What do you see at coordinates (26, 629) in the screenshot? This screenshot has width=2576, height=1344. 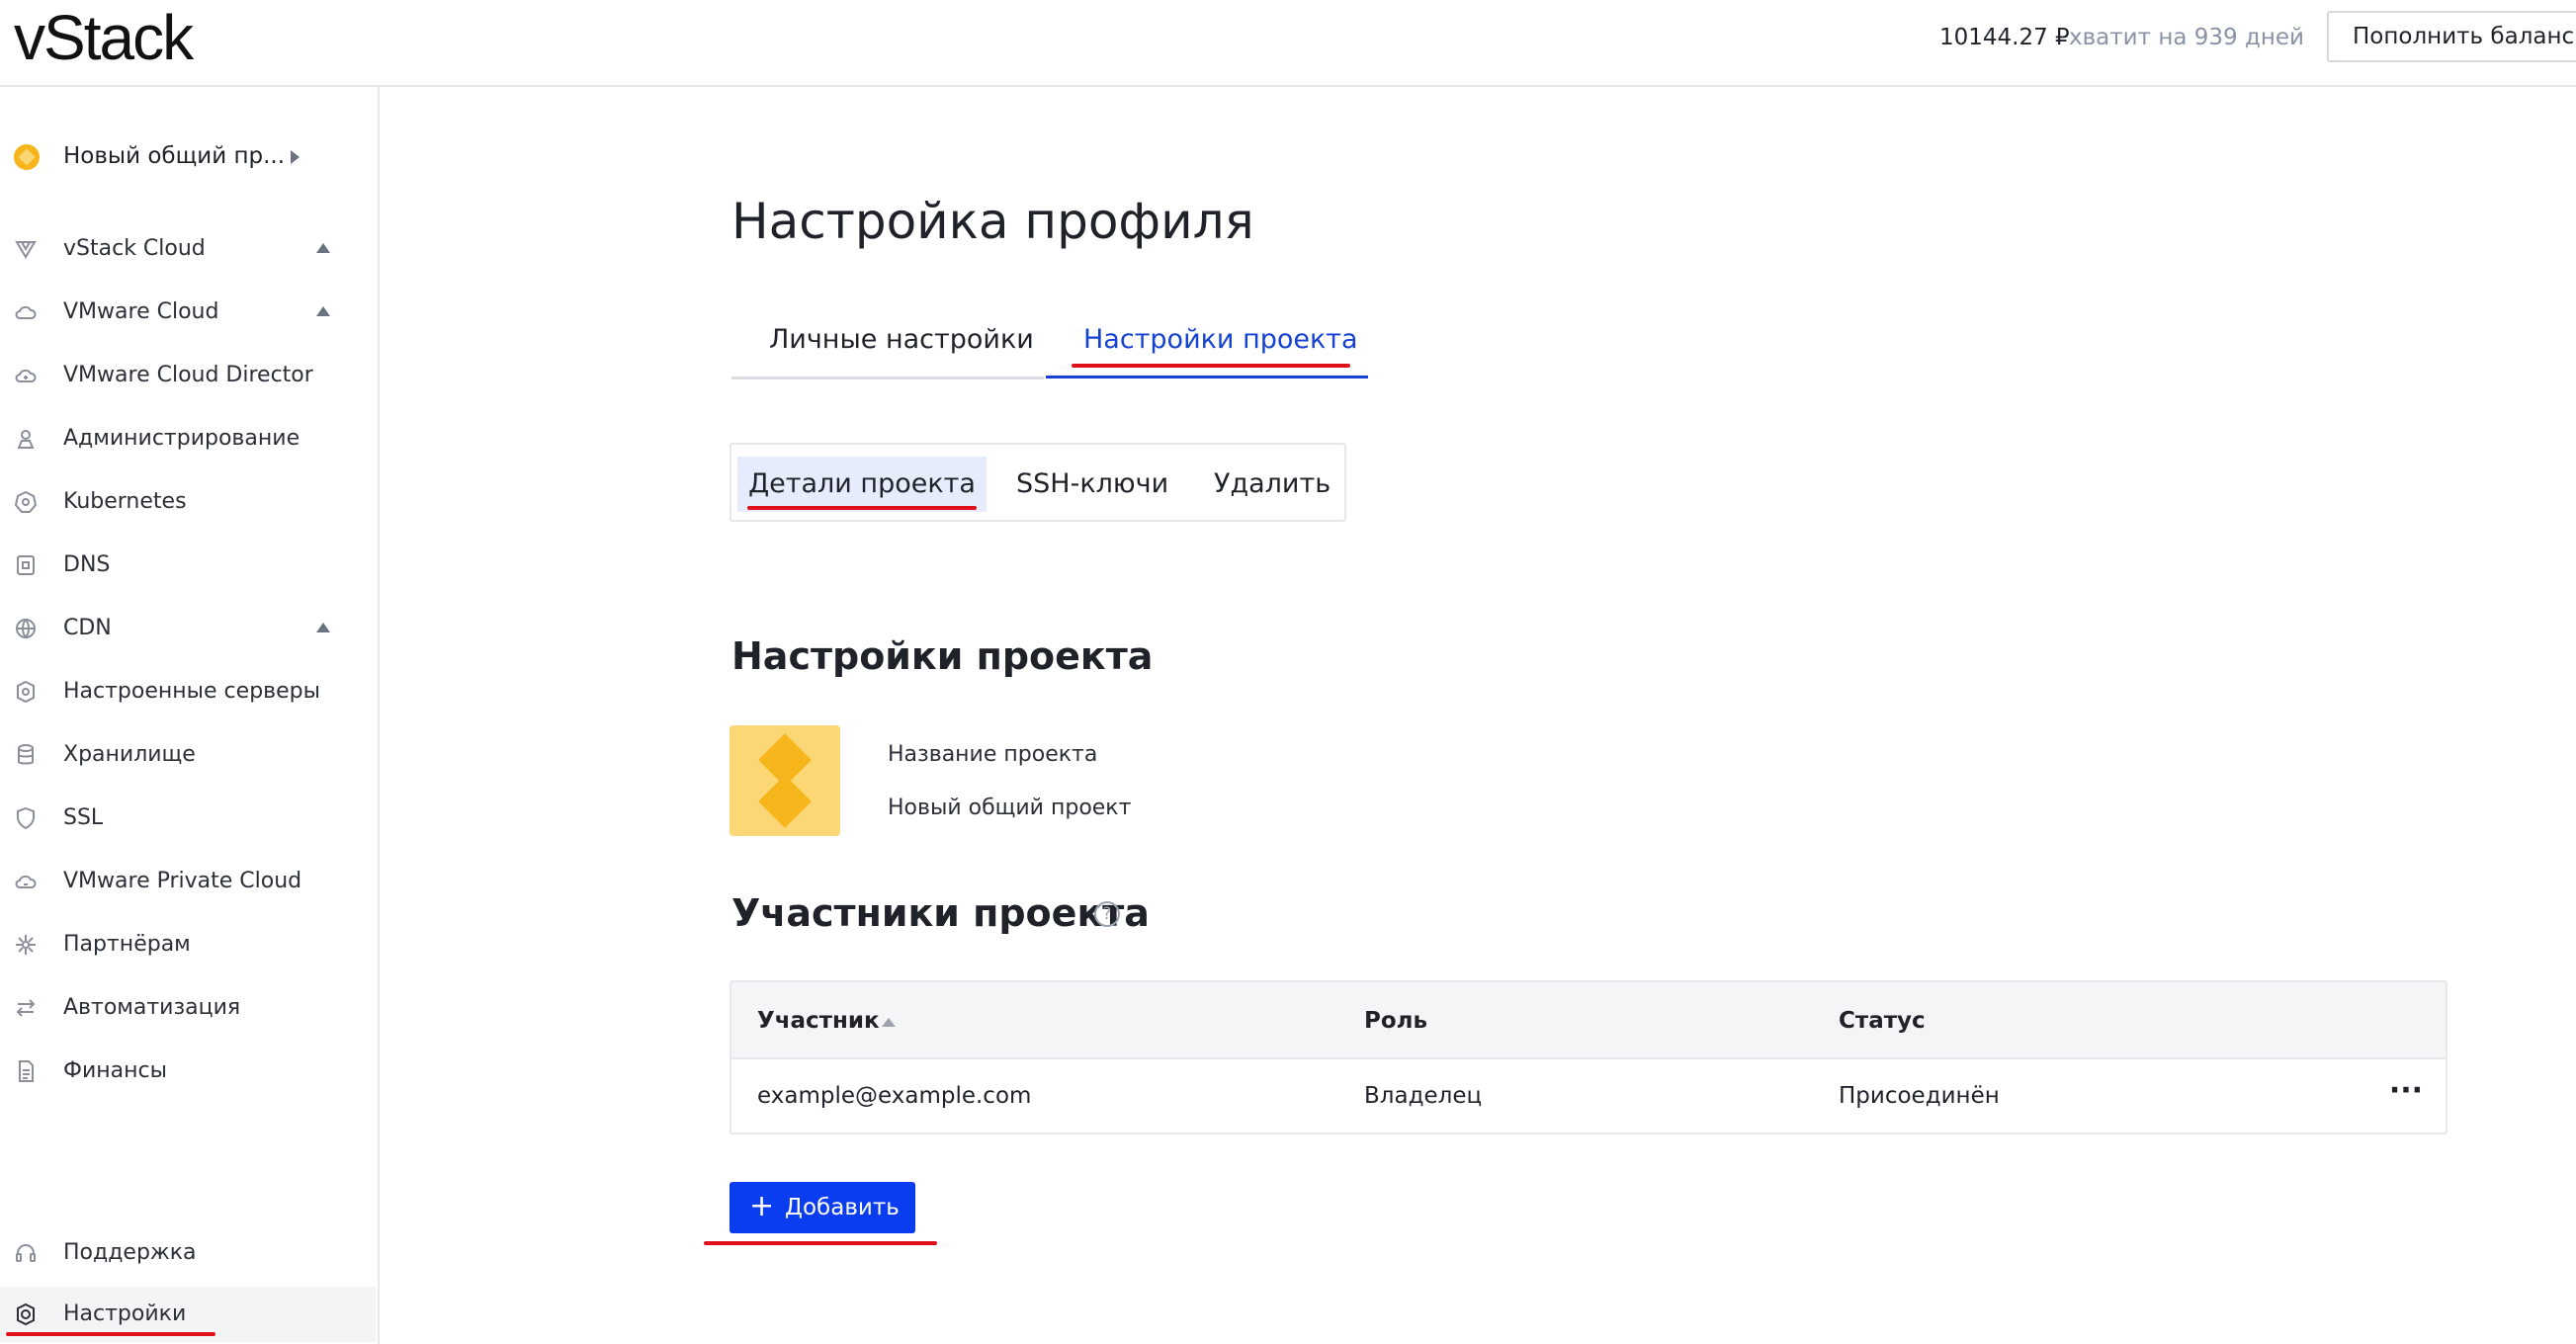 I see `globe-icon` at bounding box center [26, 629].